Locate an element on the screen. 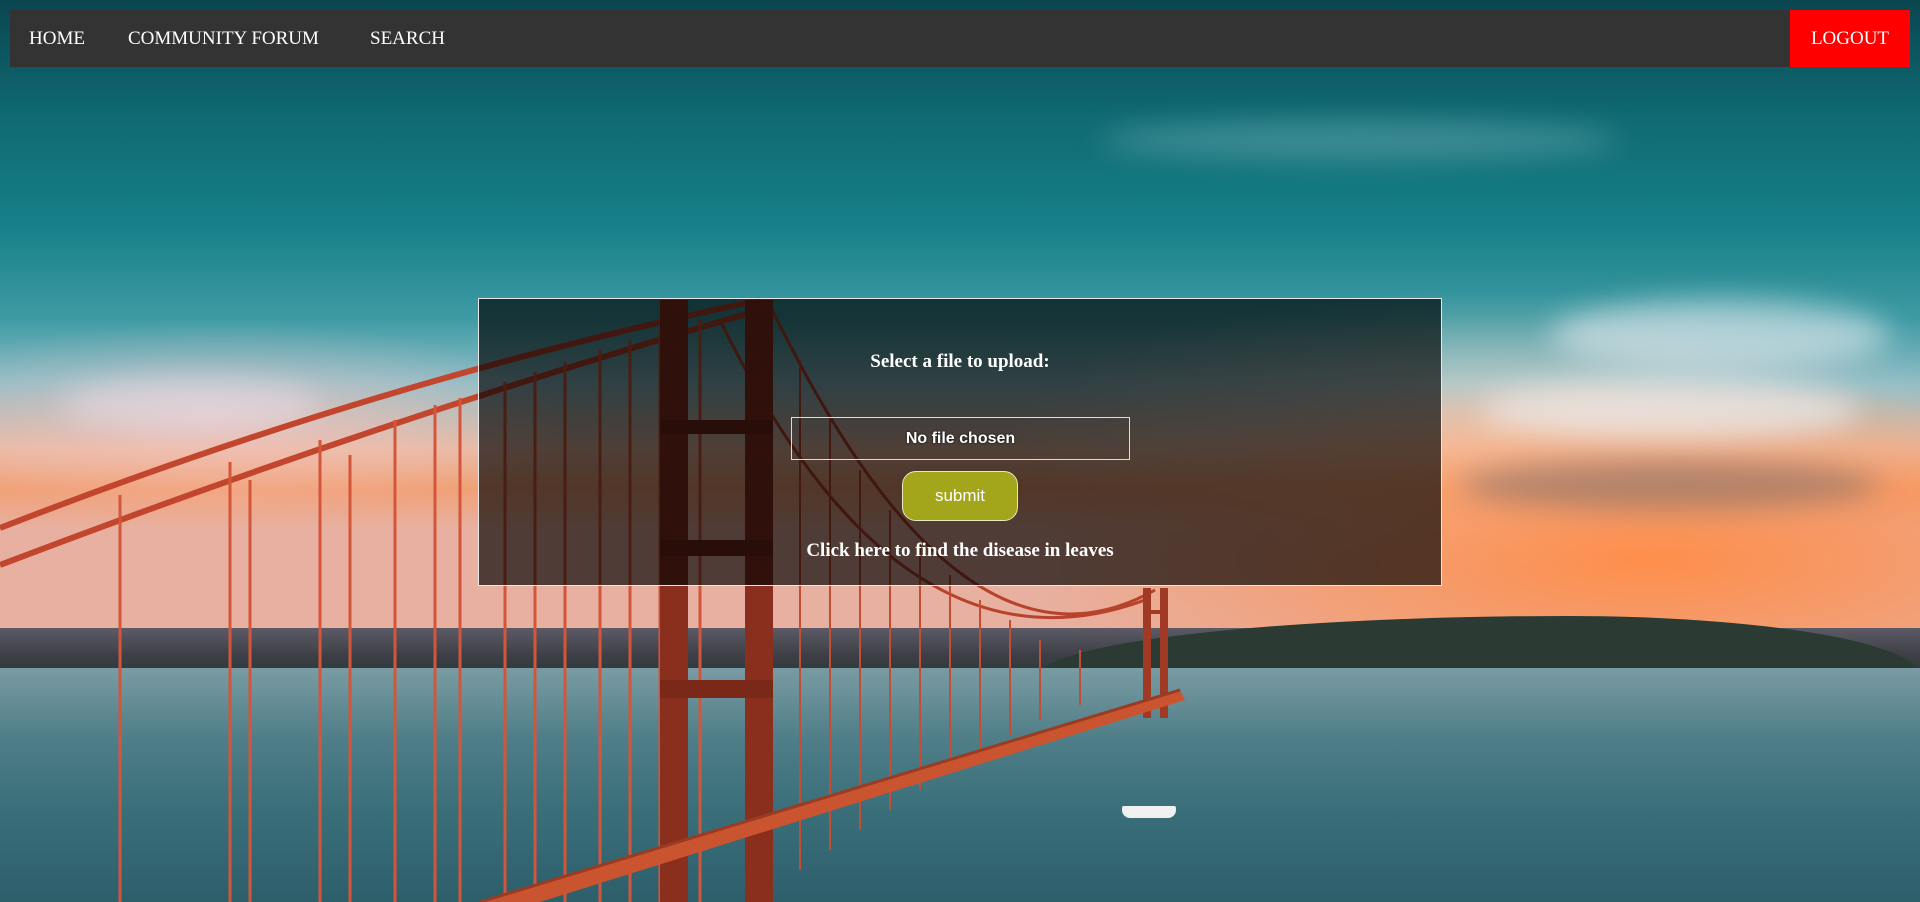 The width and height of the screenshot is (1920, 902). logout-button: LOGOUT is located at coordinates (1850, 38).